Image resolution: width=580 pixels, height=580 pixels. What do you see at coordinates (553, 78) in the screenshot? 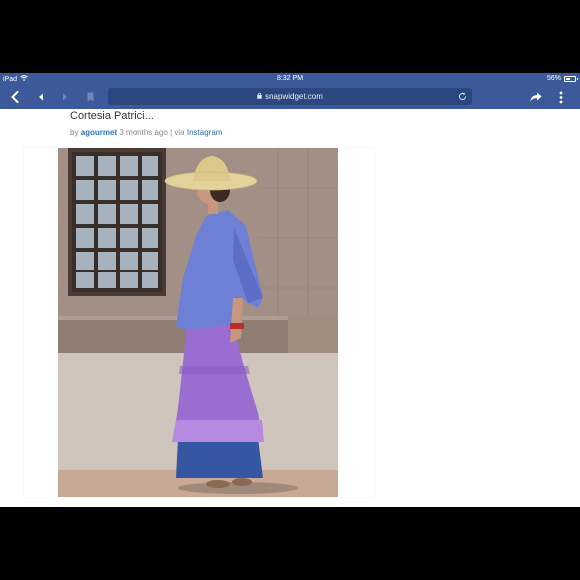
I see `battery-percent: 56%` at bounding box center [553, 78].